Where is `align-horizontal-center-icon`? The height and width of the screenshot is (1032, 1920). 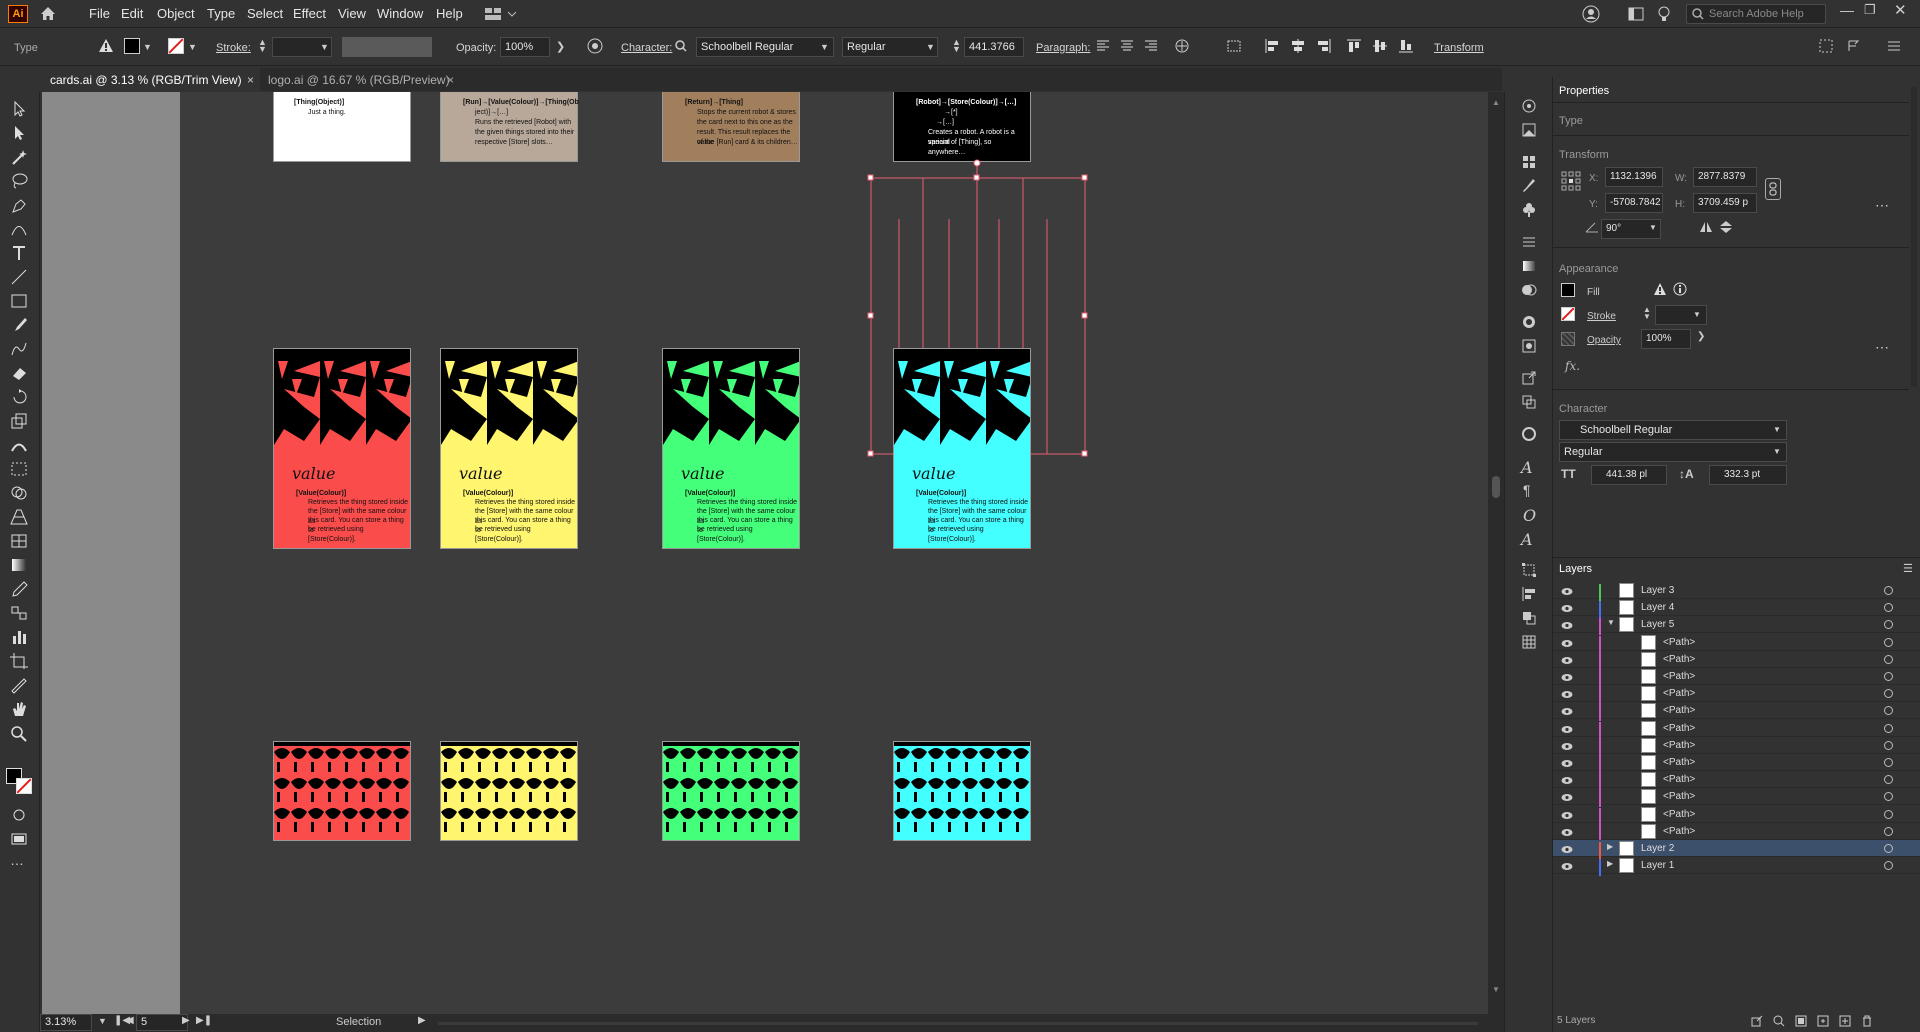
align-horizontal-center-icon is located at coordinates (1298, 46).